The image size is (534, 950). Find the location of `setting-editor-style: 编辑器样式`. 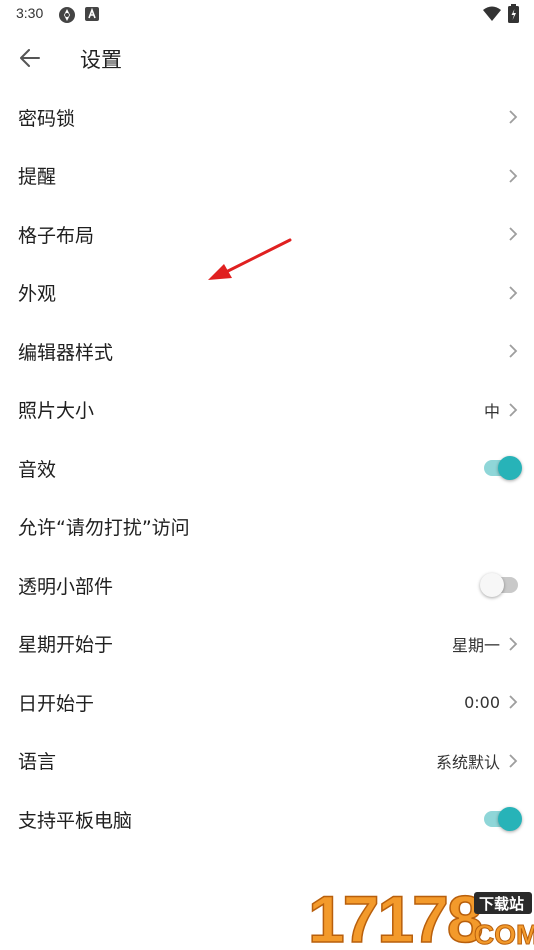

setting-editor-style: 编辑器样式 is located at coordinates (267, 351).